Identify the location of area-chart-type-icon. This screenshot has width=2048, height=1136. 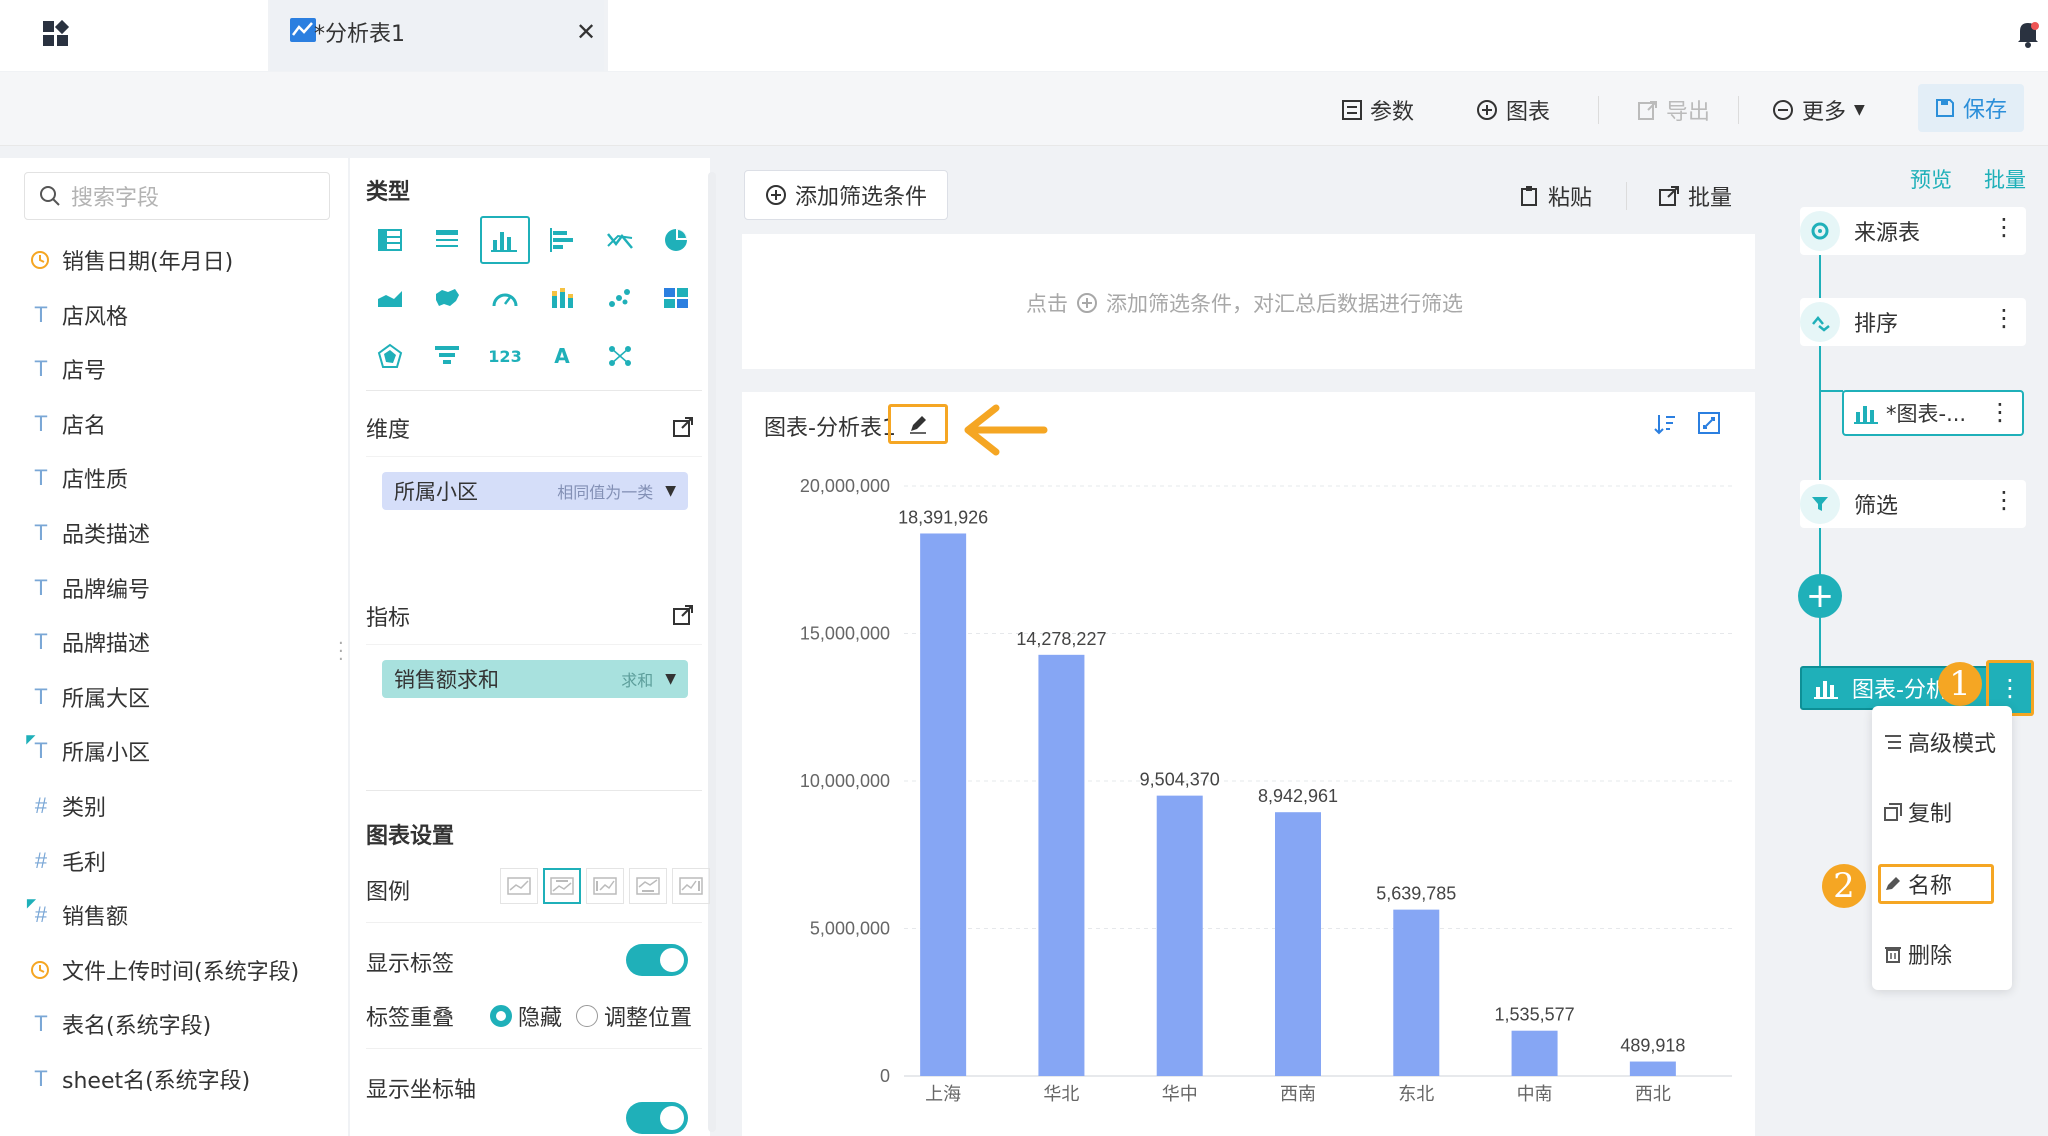
(390, 298).